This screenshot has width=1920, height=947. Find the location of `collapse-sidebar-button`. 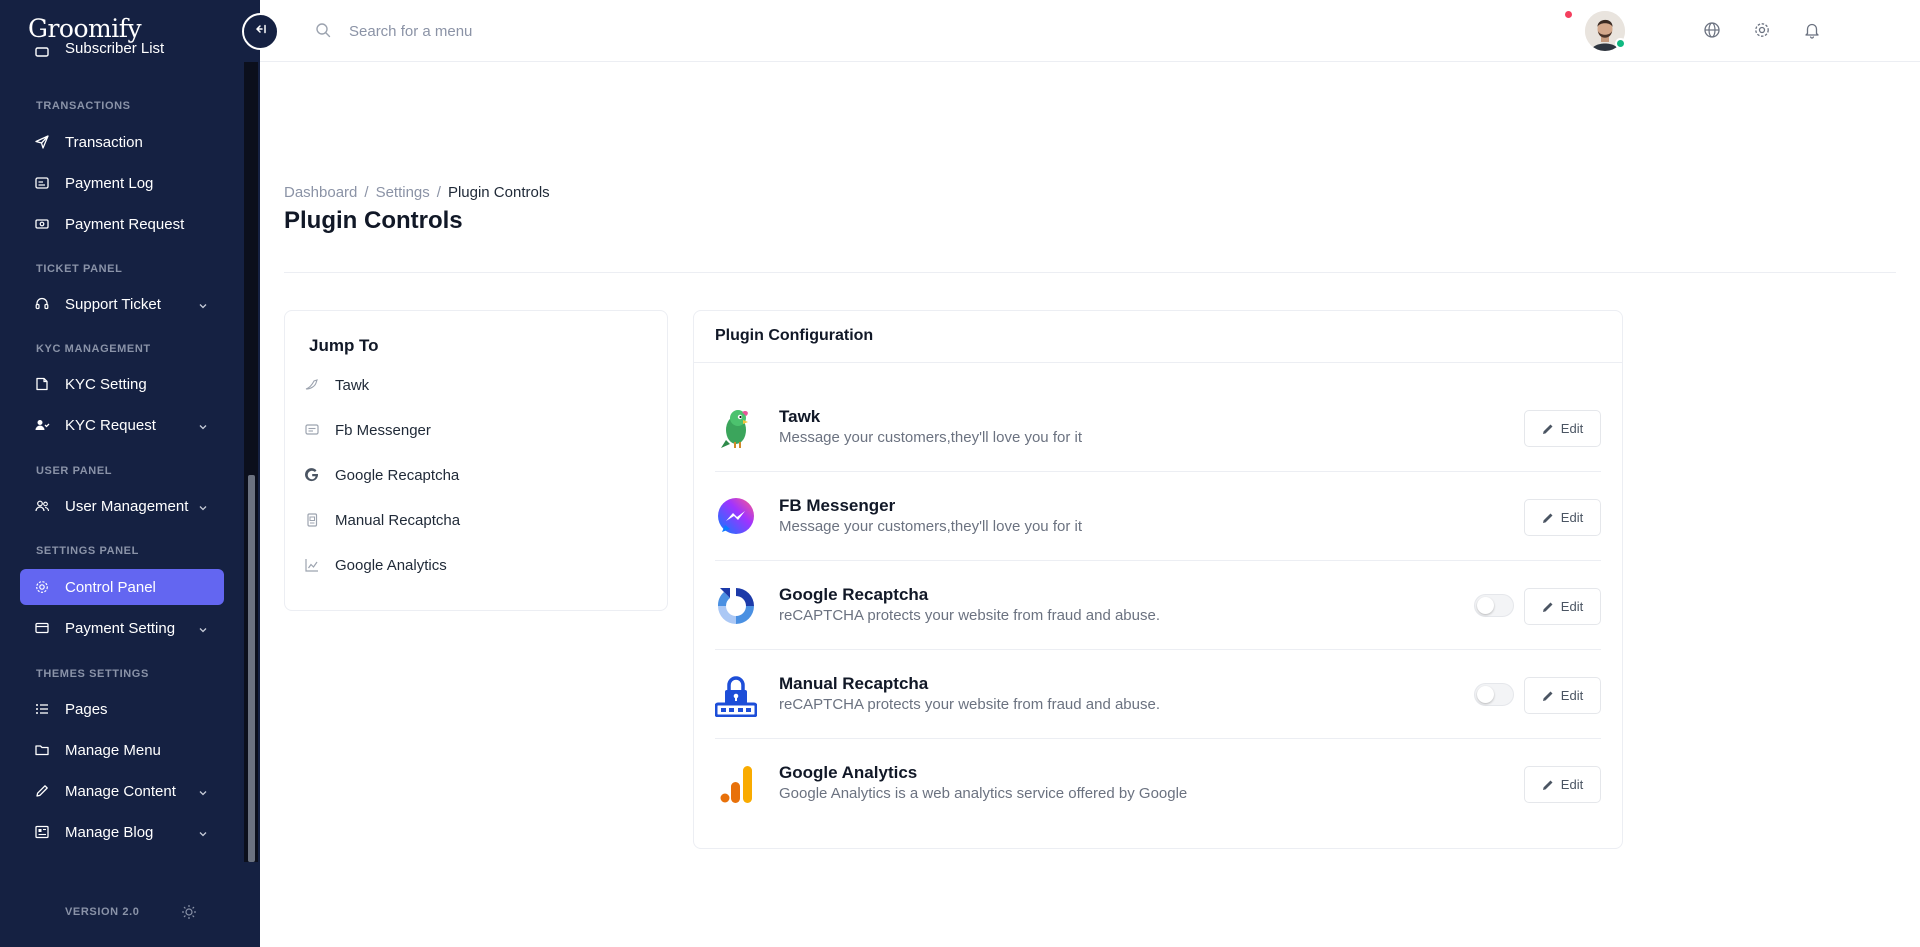

collapse-sidebar-button is located at coordinates (260, 31).